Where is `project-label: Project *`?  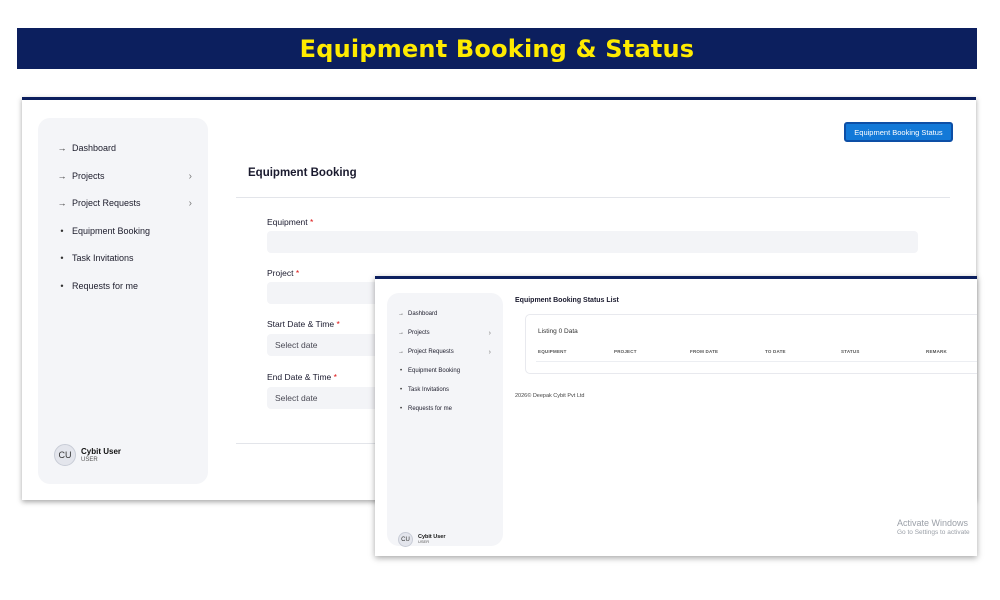 project-label: Project * is located at coordinates (283, 273).